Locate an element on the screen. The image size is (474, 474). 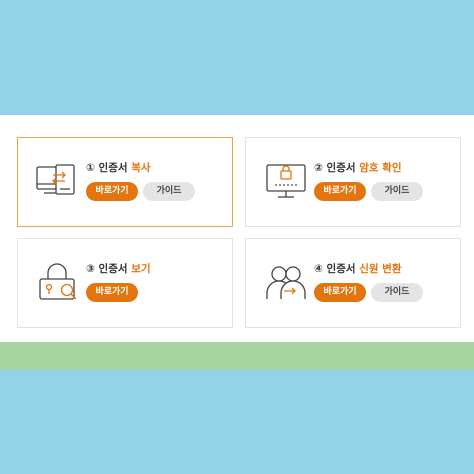
card-title-highlight: 암호 확인 is located at coordinates (380, 168).